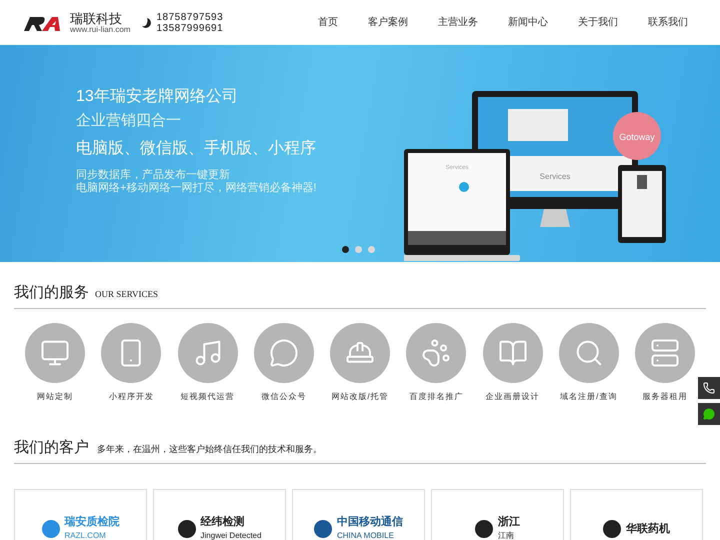 The image size is (720, 540). What do you see at coordinates (100, 30) in the screenshot?
I see `brand-url: www.rui-lian.com` at bounding box center [100, 30].